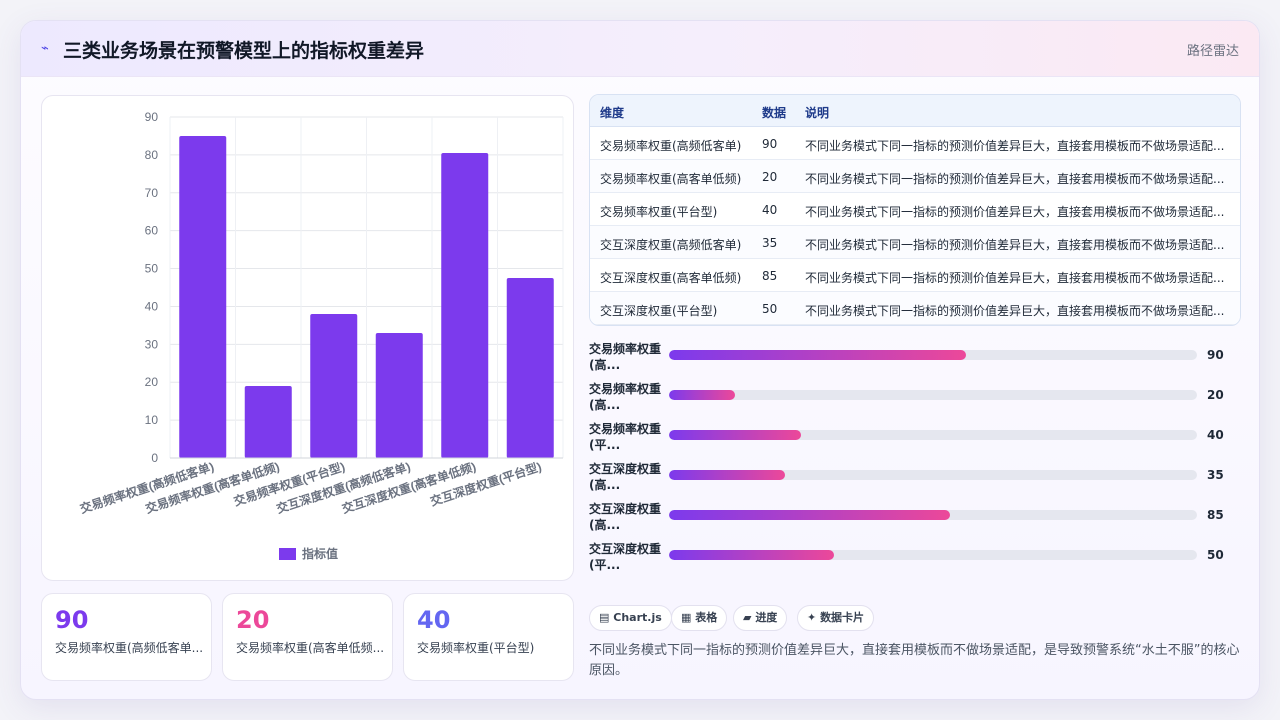 Image resolution: width=1280 pixels, height=720 pixels. Describe the element at coordinates (760, 618) in the screenshot. I see `chip-progress: ▰ 进度` at that location.